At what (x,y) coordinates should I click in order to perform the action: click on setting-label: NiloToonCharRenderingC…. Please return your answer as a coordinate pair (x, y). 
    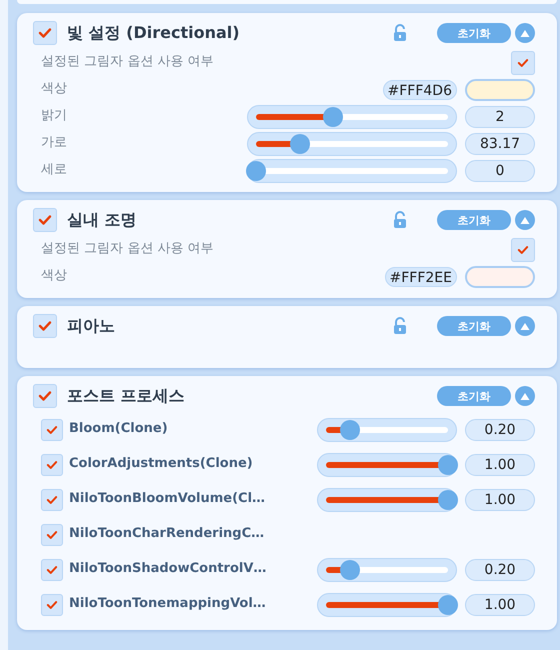
    Looking at the image, I should click on (166, 534).